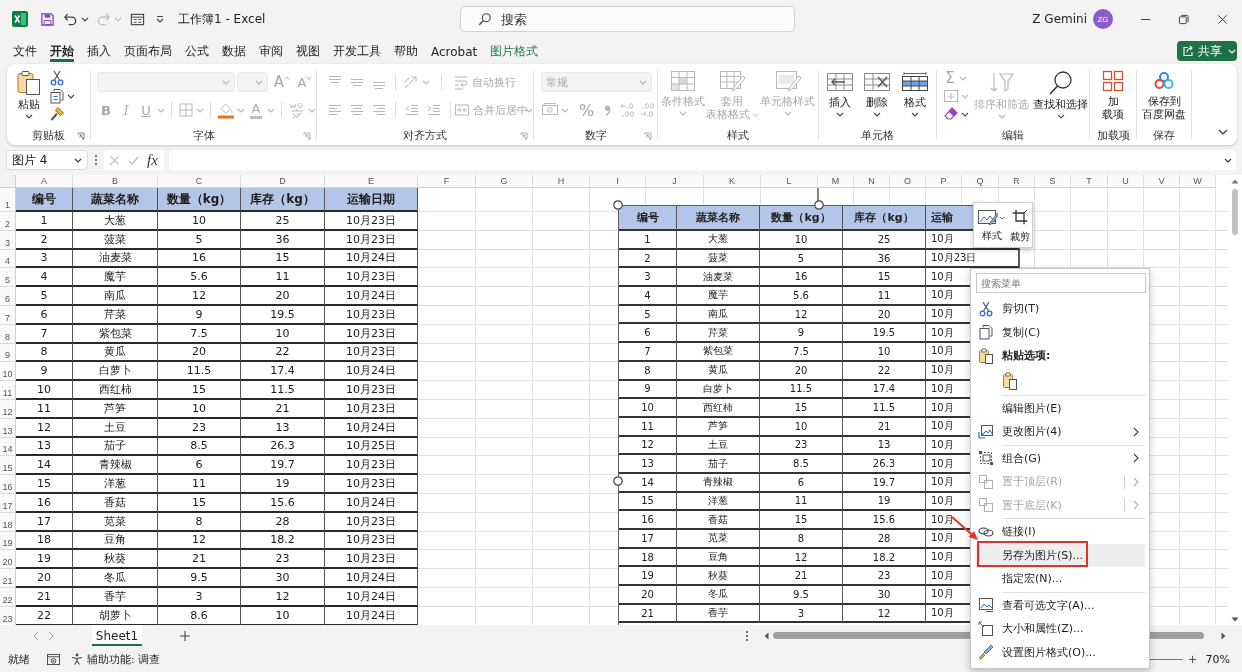 The image size is (1242, 672). What do you see at coordinates (8, 578) in the screenshot?
I see `row-number: 21` at bounding box center [8, 578].